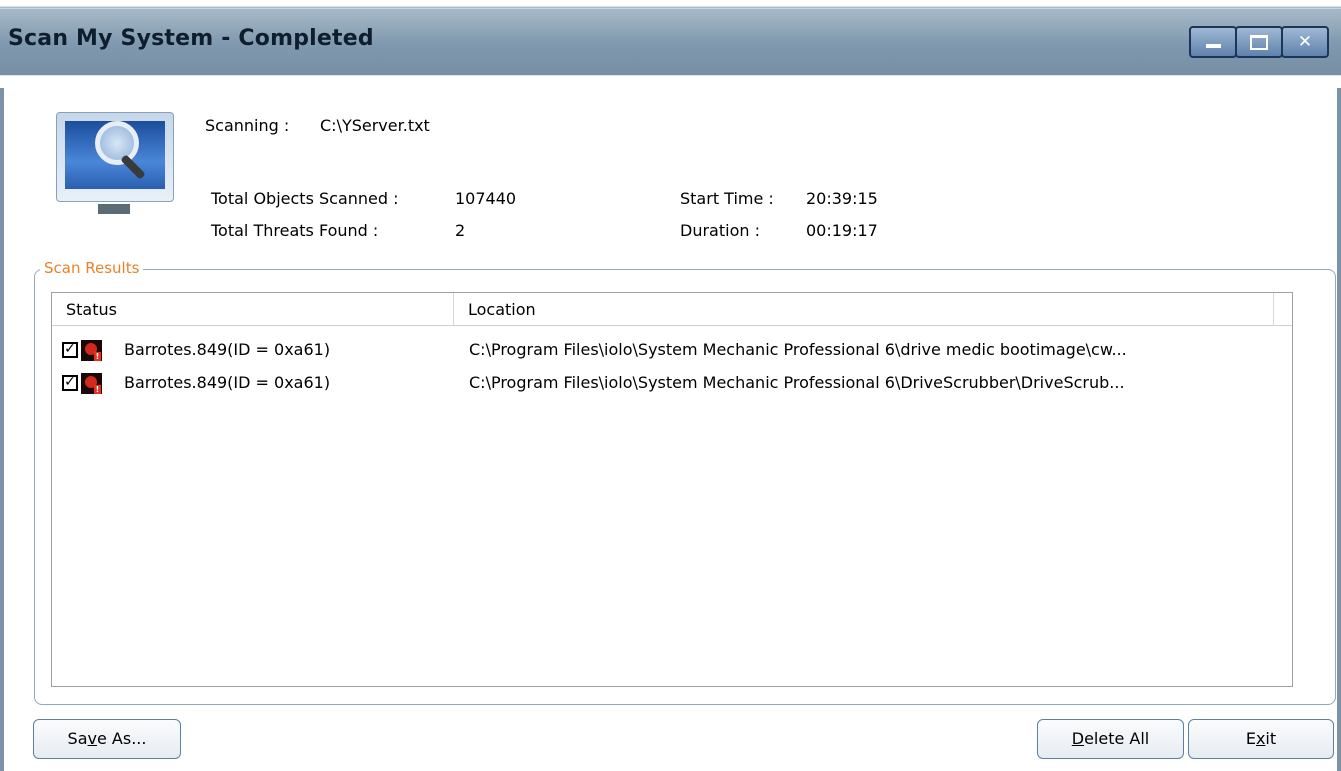 This screenshot has width=1341, height=771. I want to click on scanning-value: C:\YServer.txt, so click(375, 125).